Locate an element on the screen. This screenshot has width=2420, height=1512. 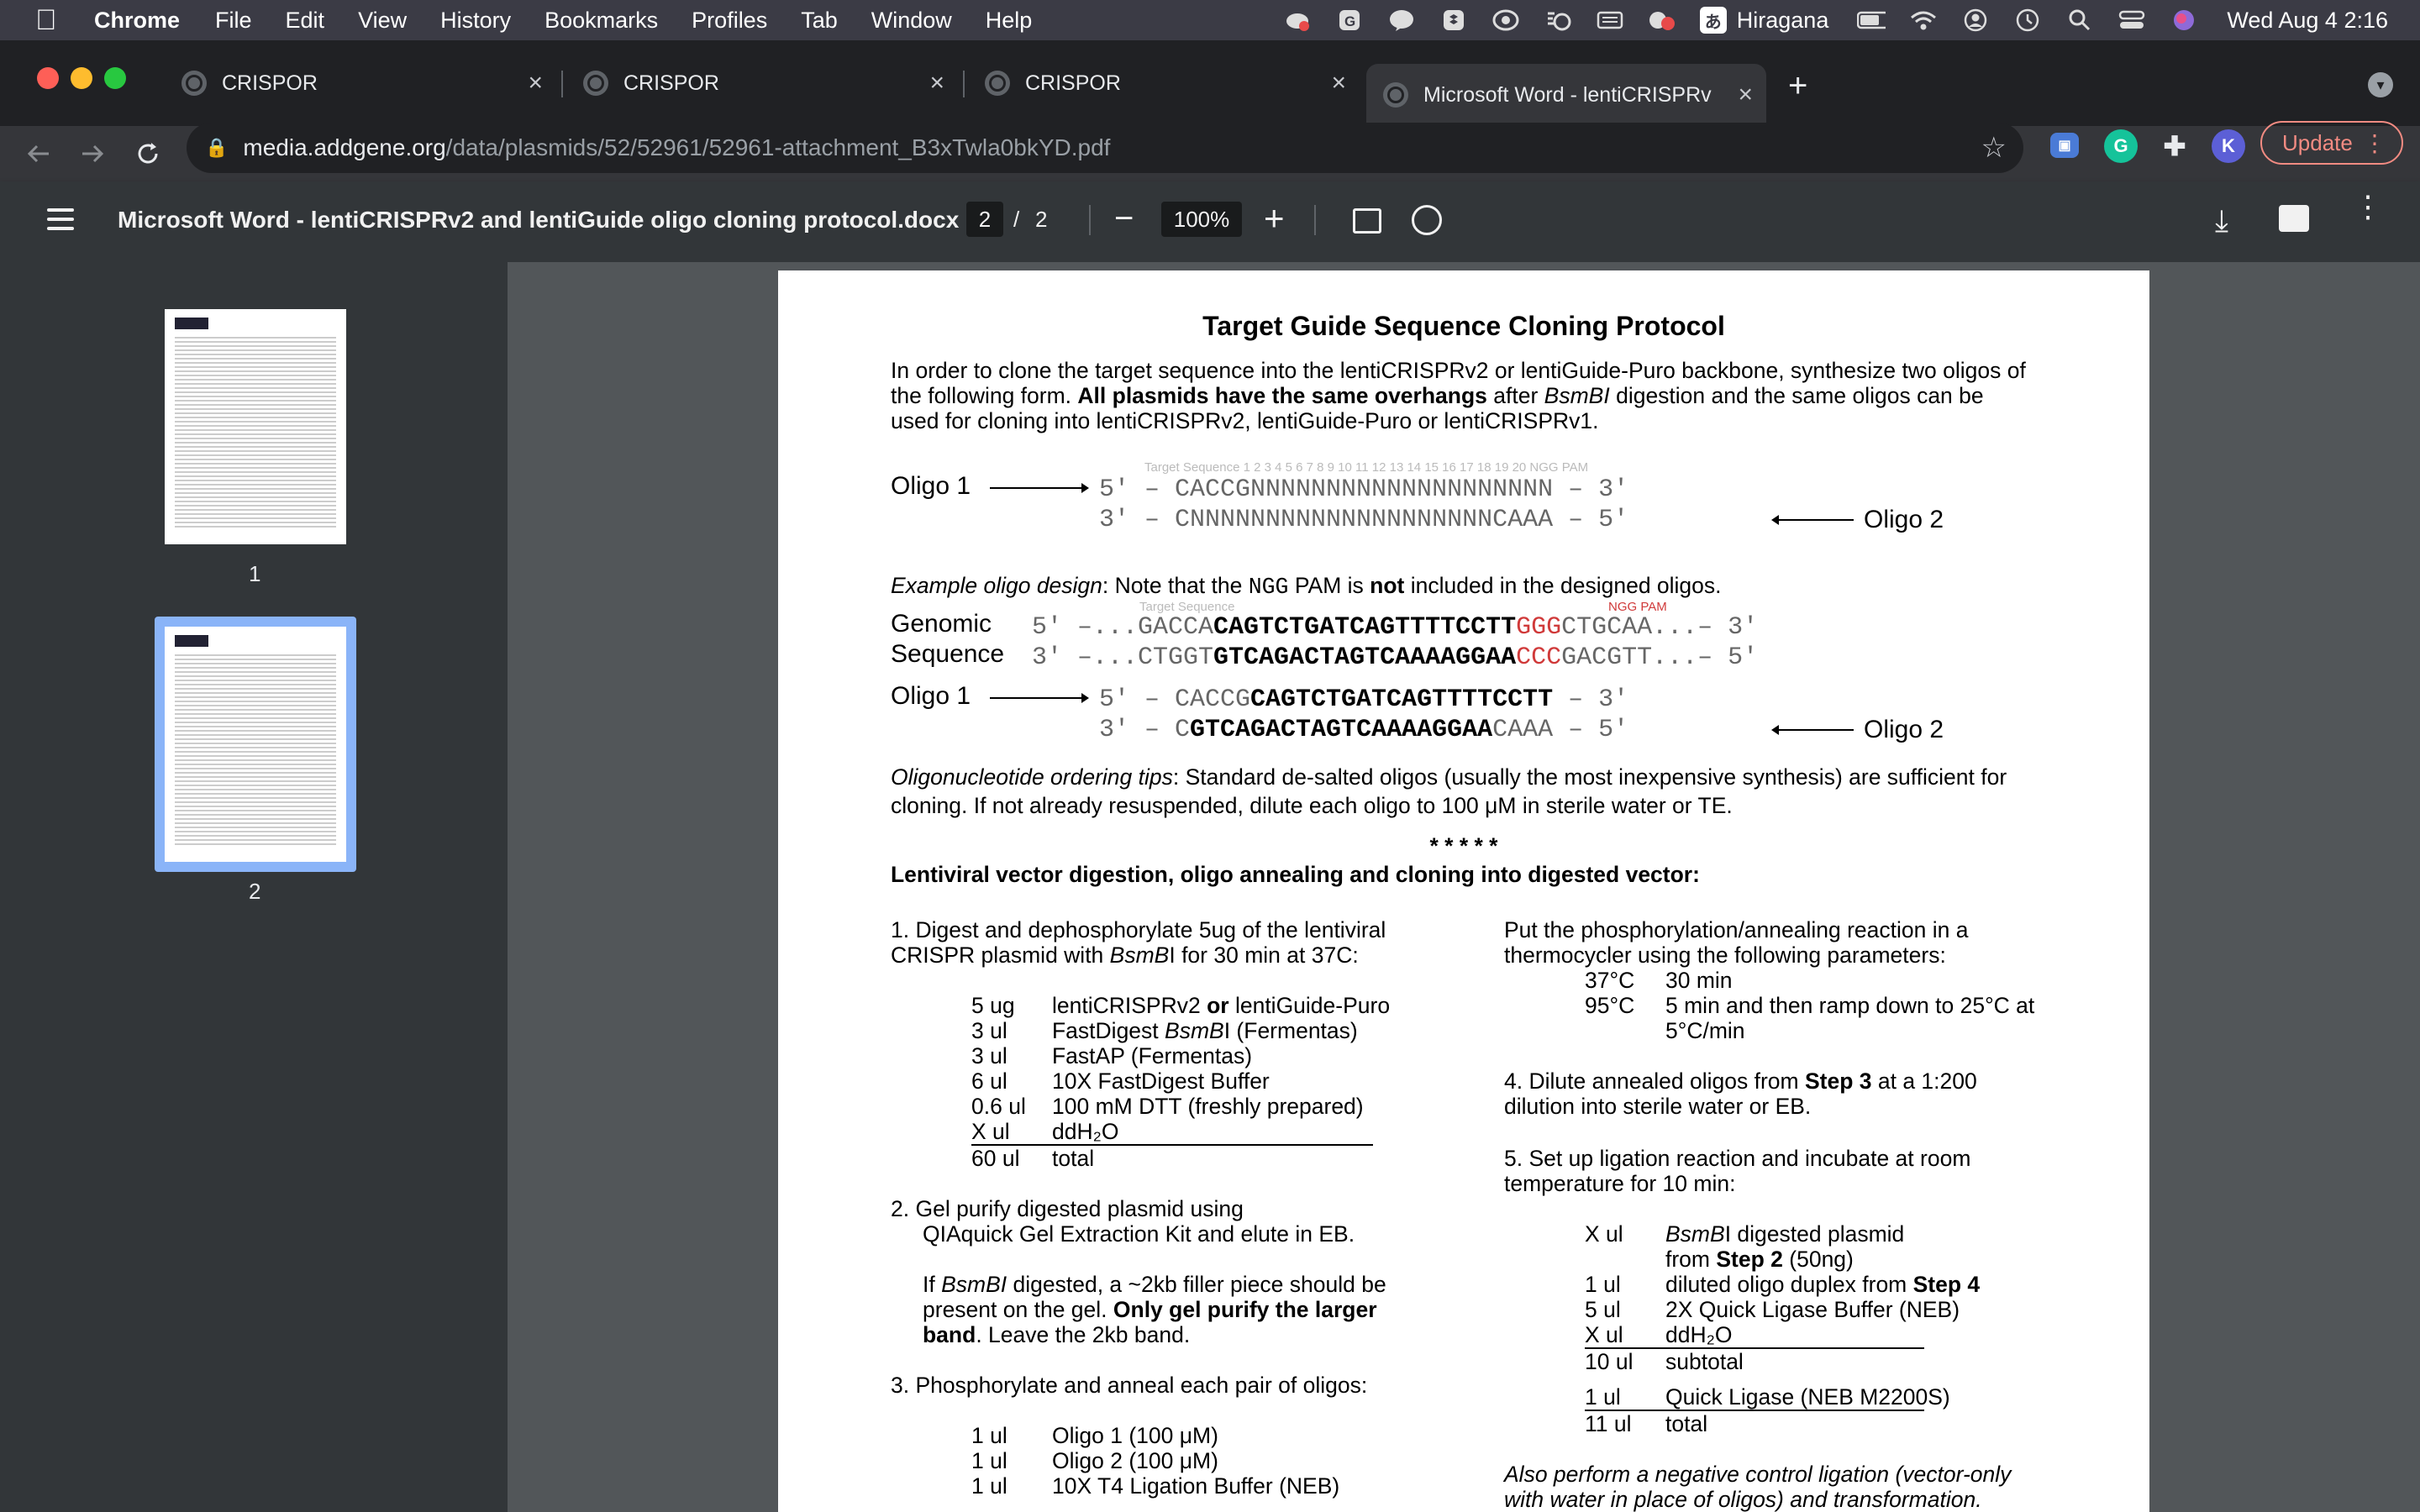
url-host: media.addgene.org is located at coordinates (344, 147).